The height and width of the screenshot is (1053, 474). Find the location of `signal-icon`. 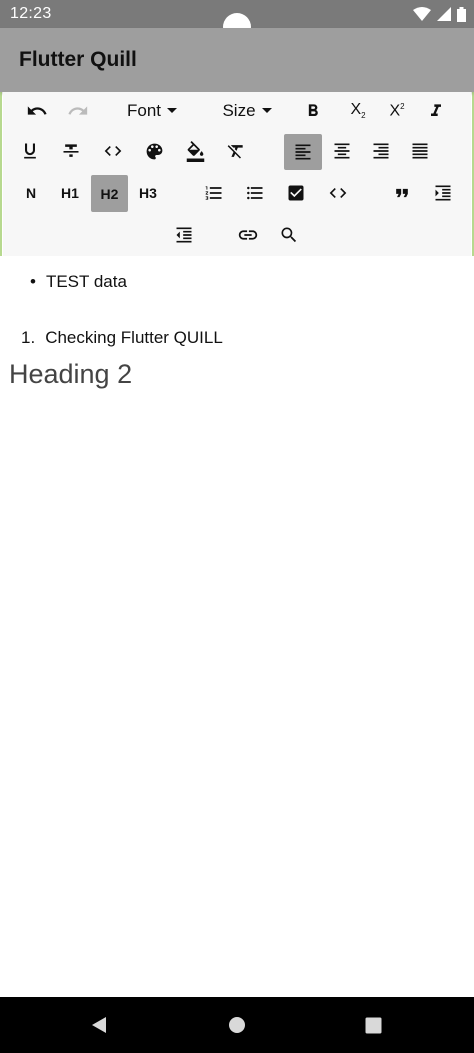

signal-icon is located at coordinates (444, 14).